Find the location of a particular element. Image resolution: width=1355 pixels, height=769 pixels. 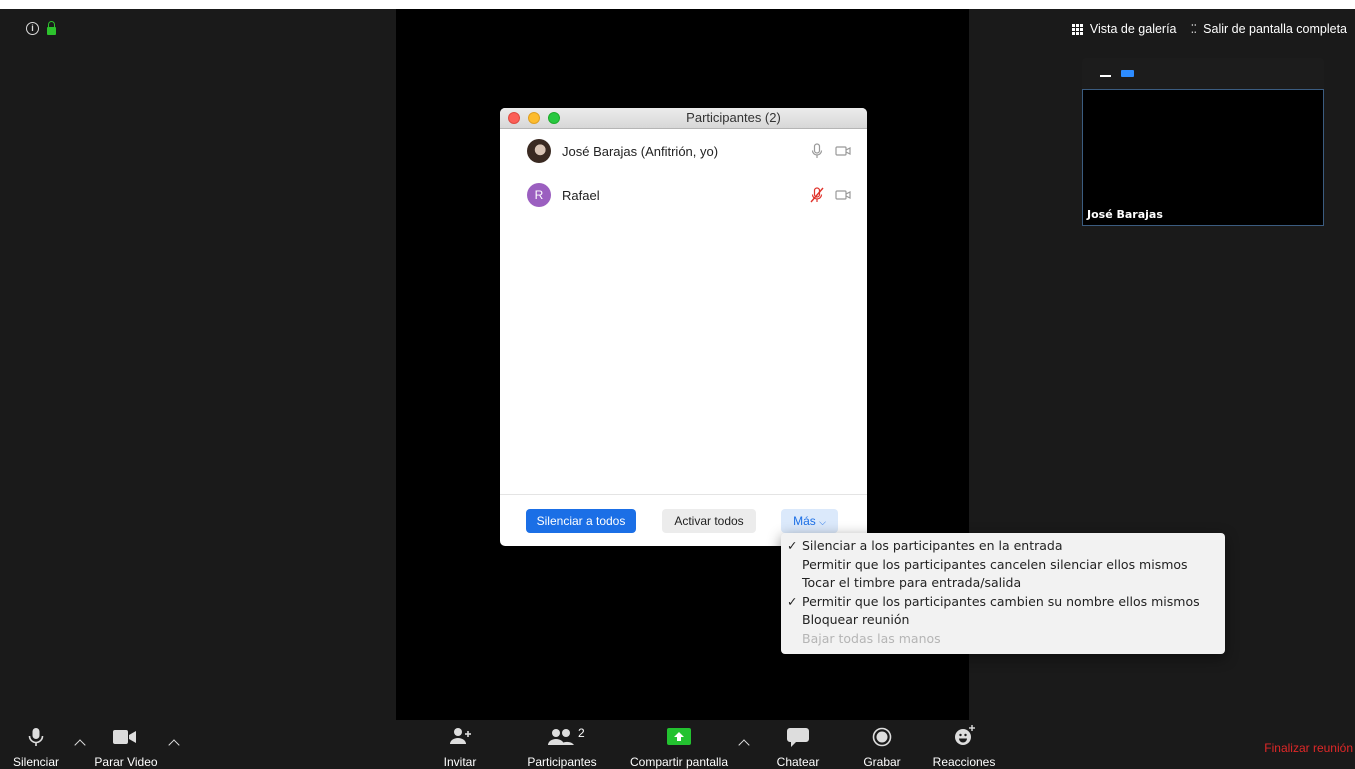

thumbnail-name: José Barajas is located at coordinates (1125, 214).